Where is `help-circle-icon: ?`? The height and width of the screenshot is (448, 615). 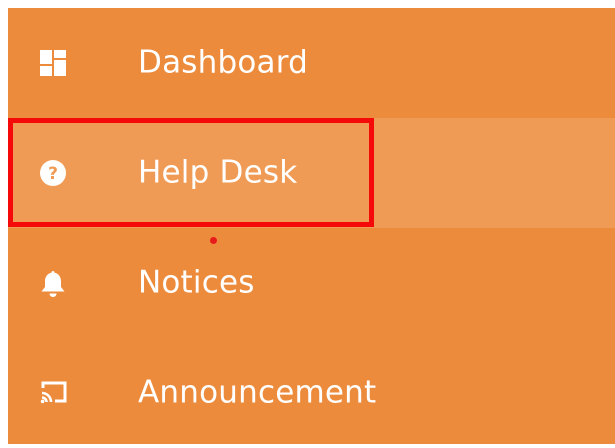
help-circle-icon: ? is located at coordinates (53, 173).